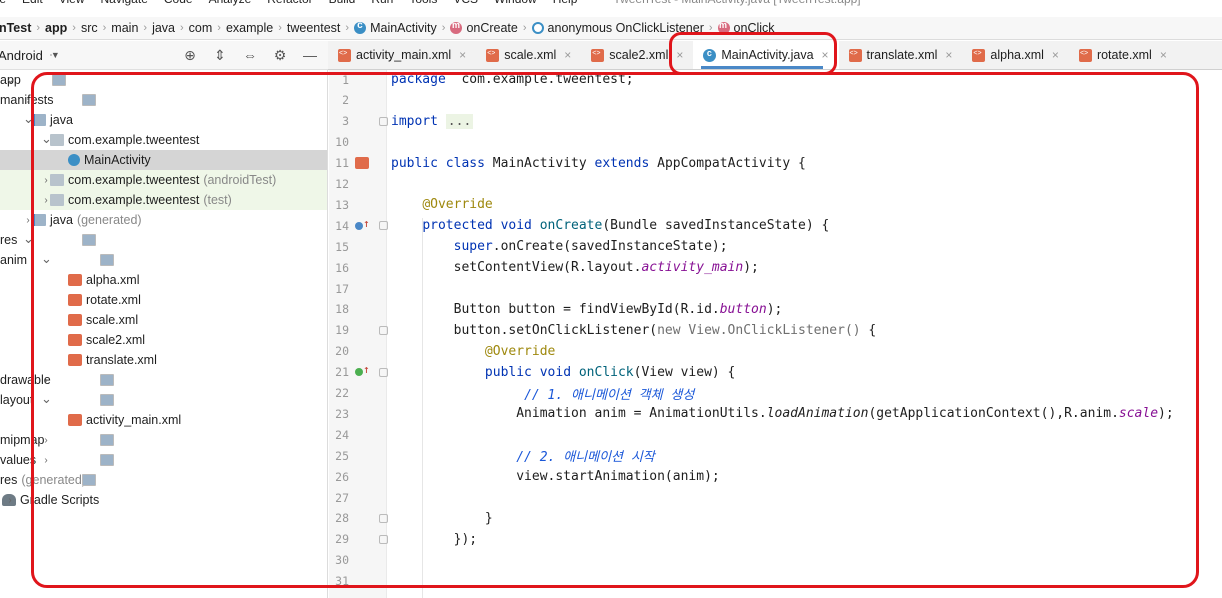 The width and height of the screenshot is (1222, 598). I want to click on project-toolbar: Android ▼ ⊕ ⇕ ⇔ ⚙ —, so click(164, 55).